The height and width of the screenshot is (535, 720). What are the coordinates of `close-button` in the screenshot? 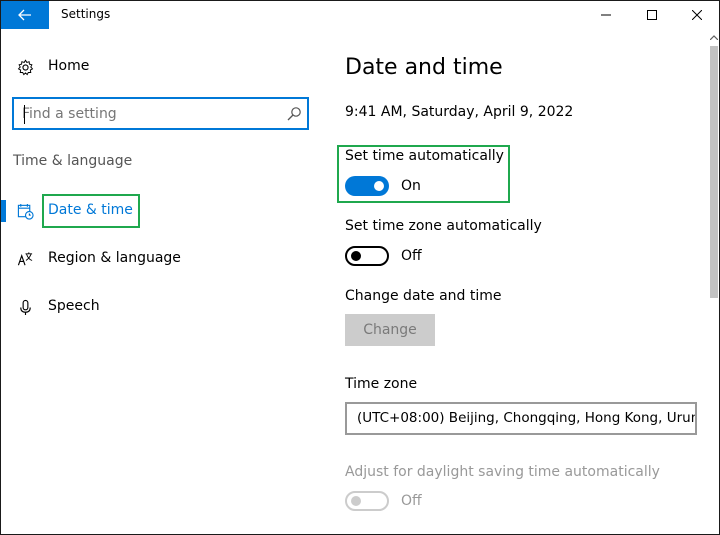 It's located at (696, 15).